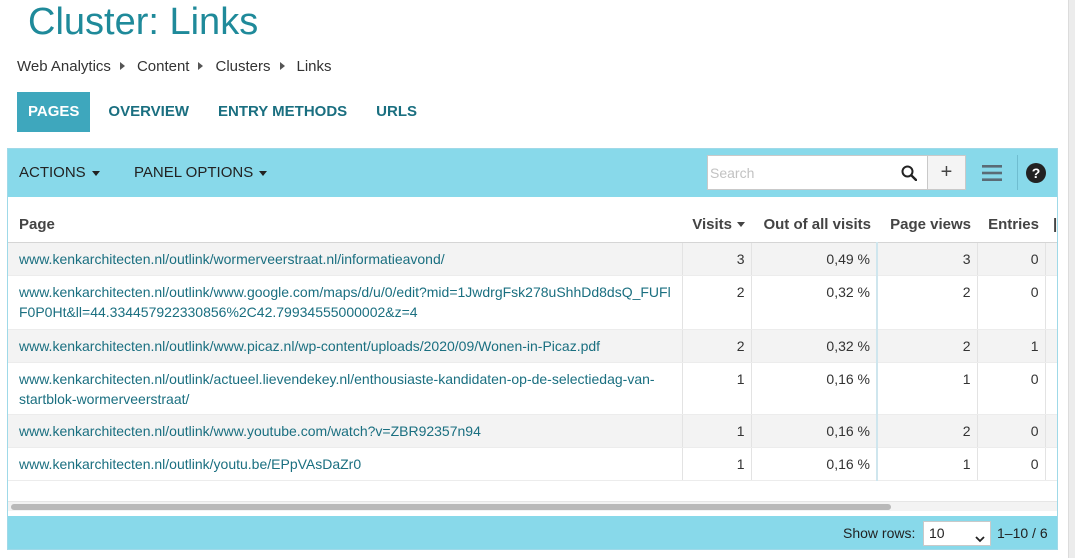 Image resolution: width=1075 pixels, height=558 pixels. What do you see at coordinates (64, 66) in the screenshot?
I see `breadcrumb-item: Web Analytics` at bounding box center [64, 66].